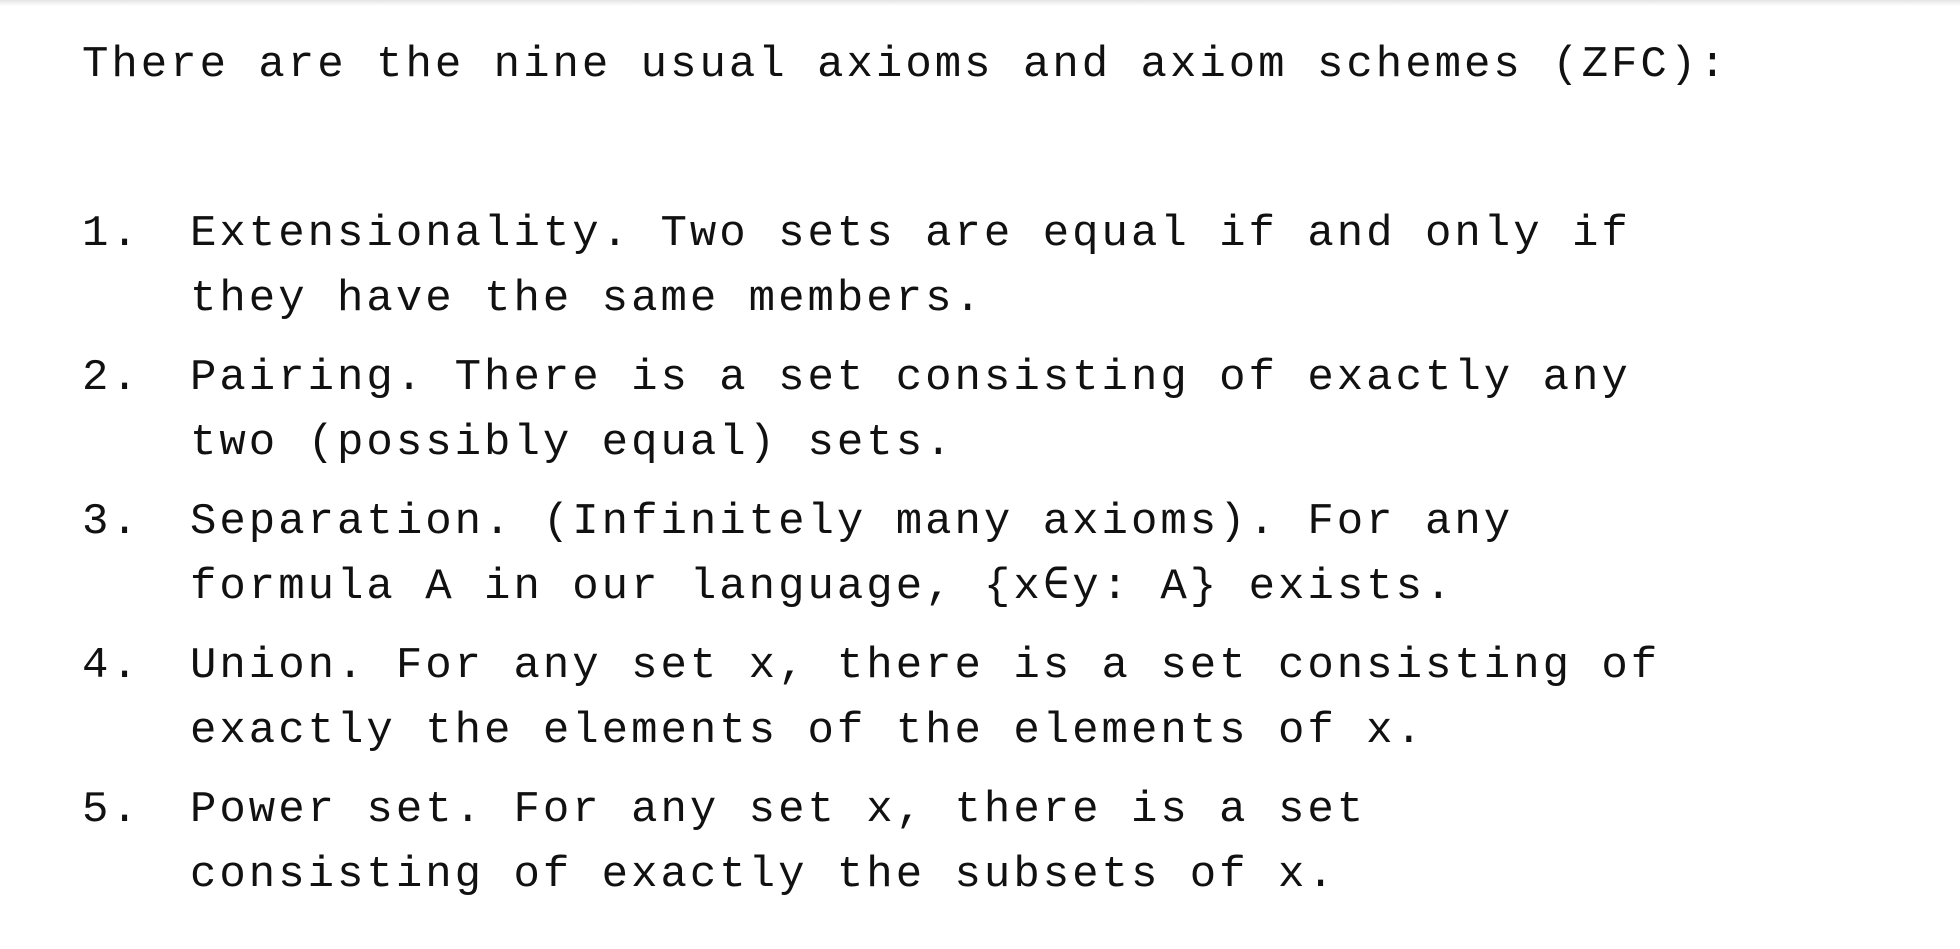 Image resolution: width=1960 pixels, height=949 pixels. I want to click on axiom-text-line: Power set. For any set x, there is a set, so click(778, 810).